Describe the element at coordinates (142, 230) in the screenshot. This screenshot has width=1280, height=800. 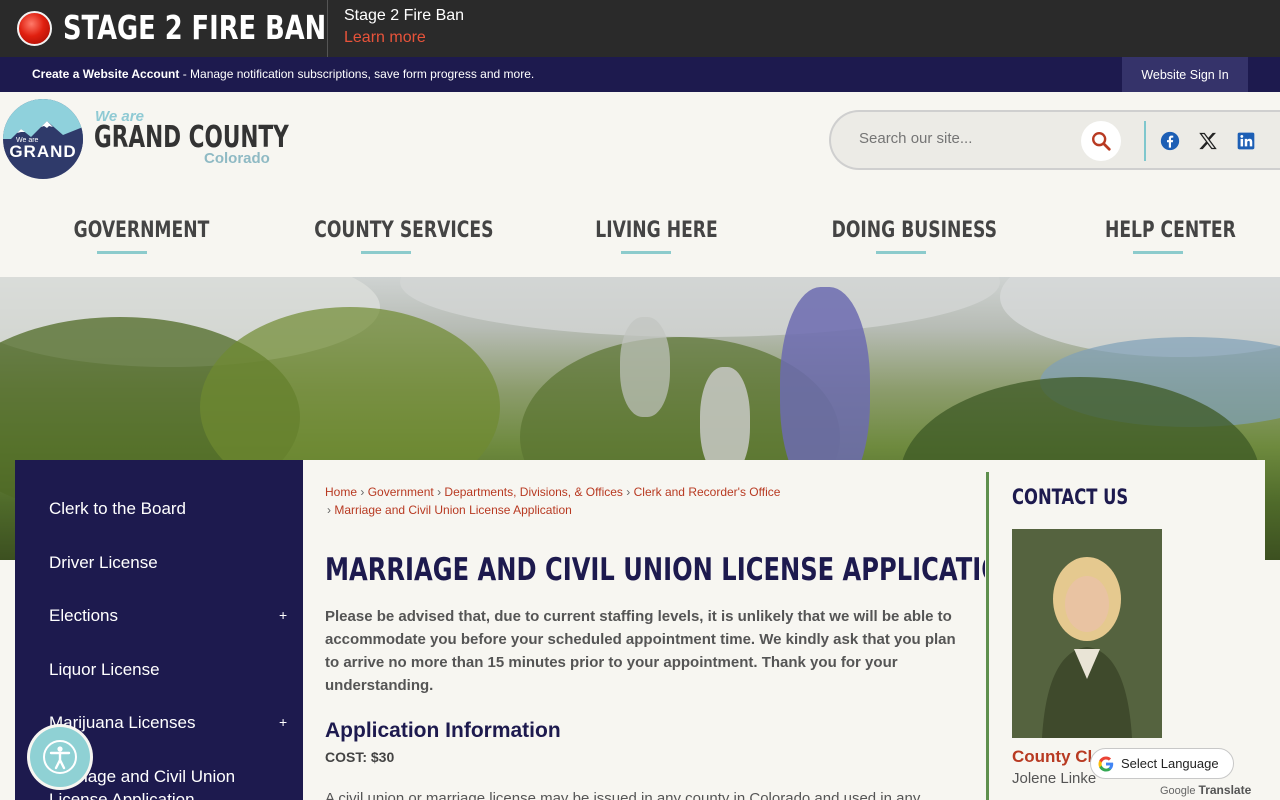
I see `nav-government: GOVERNMENT` at that location.